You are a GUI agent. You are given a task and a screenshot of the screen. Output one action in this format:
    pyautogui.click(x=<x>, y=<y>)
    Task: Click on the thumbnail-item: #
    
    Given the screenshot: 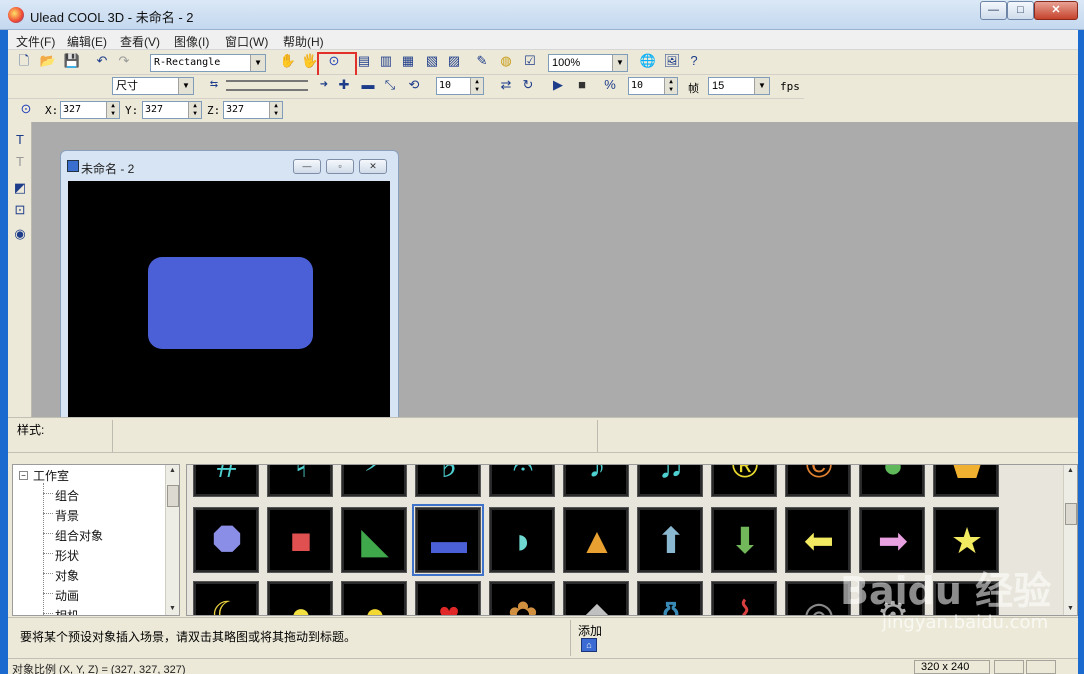 What is the action you would take?
    pyautogui.click(x=226, y=481)
    